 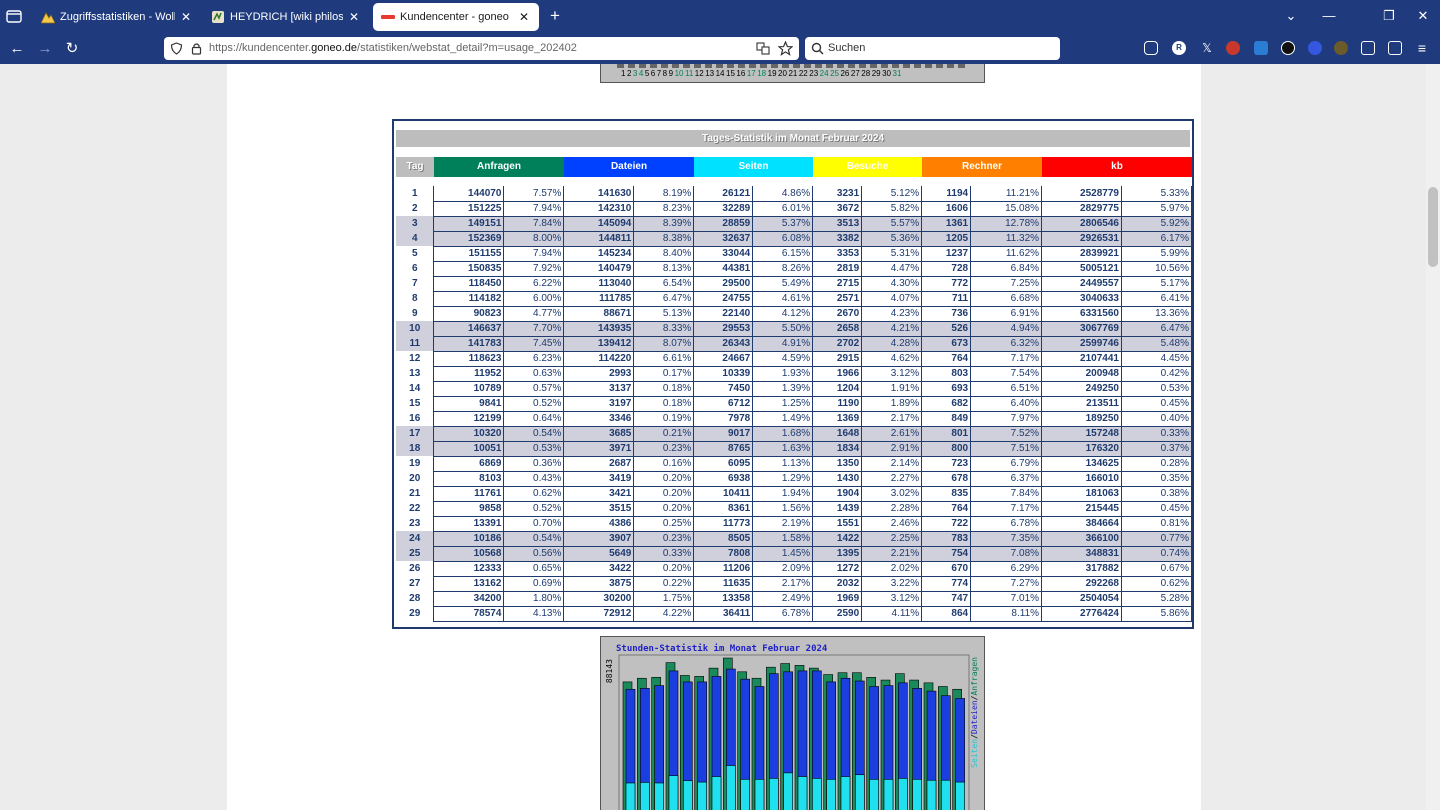 What do you see at coordinates (783, 554) in the screenshot?
I see `percent-cell: 1.45%` at bounding box center [783, 554].